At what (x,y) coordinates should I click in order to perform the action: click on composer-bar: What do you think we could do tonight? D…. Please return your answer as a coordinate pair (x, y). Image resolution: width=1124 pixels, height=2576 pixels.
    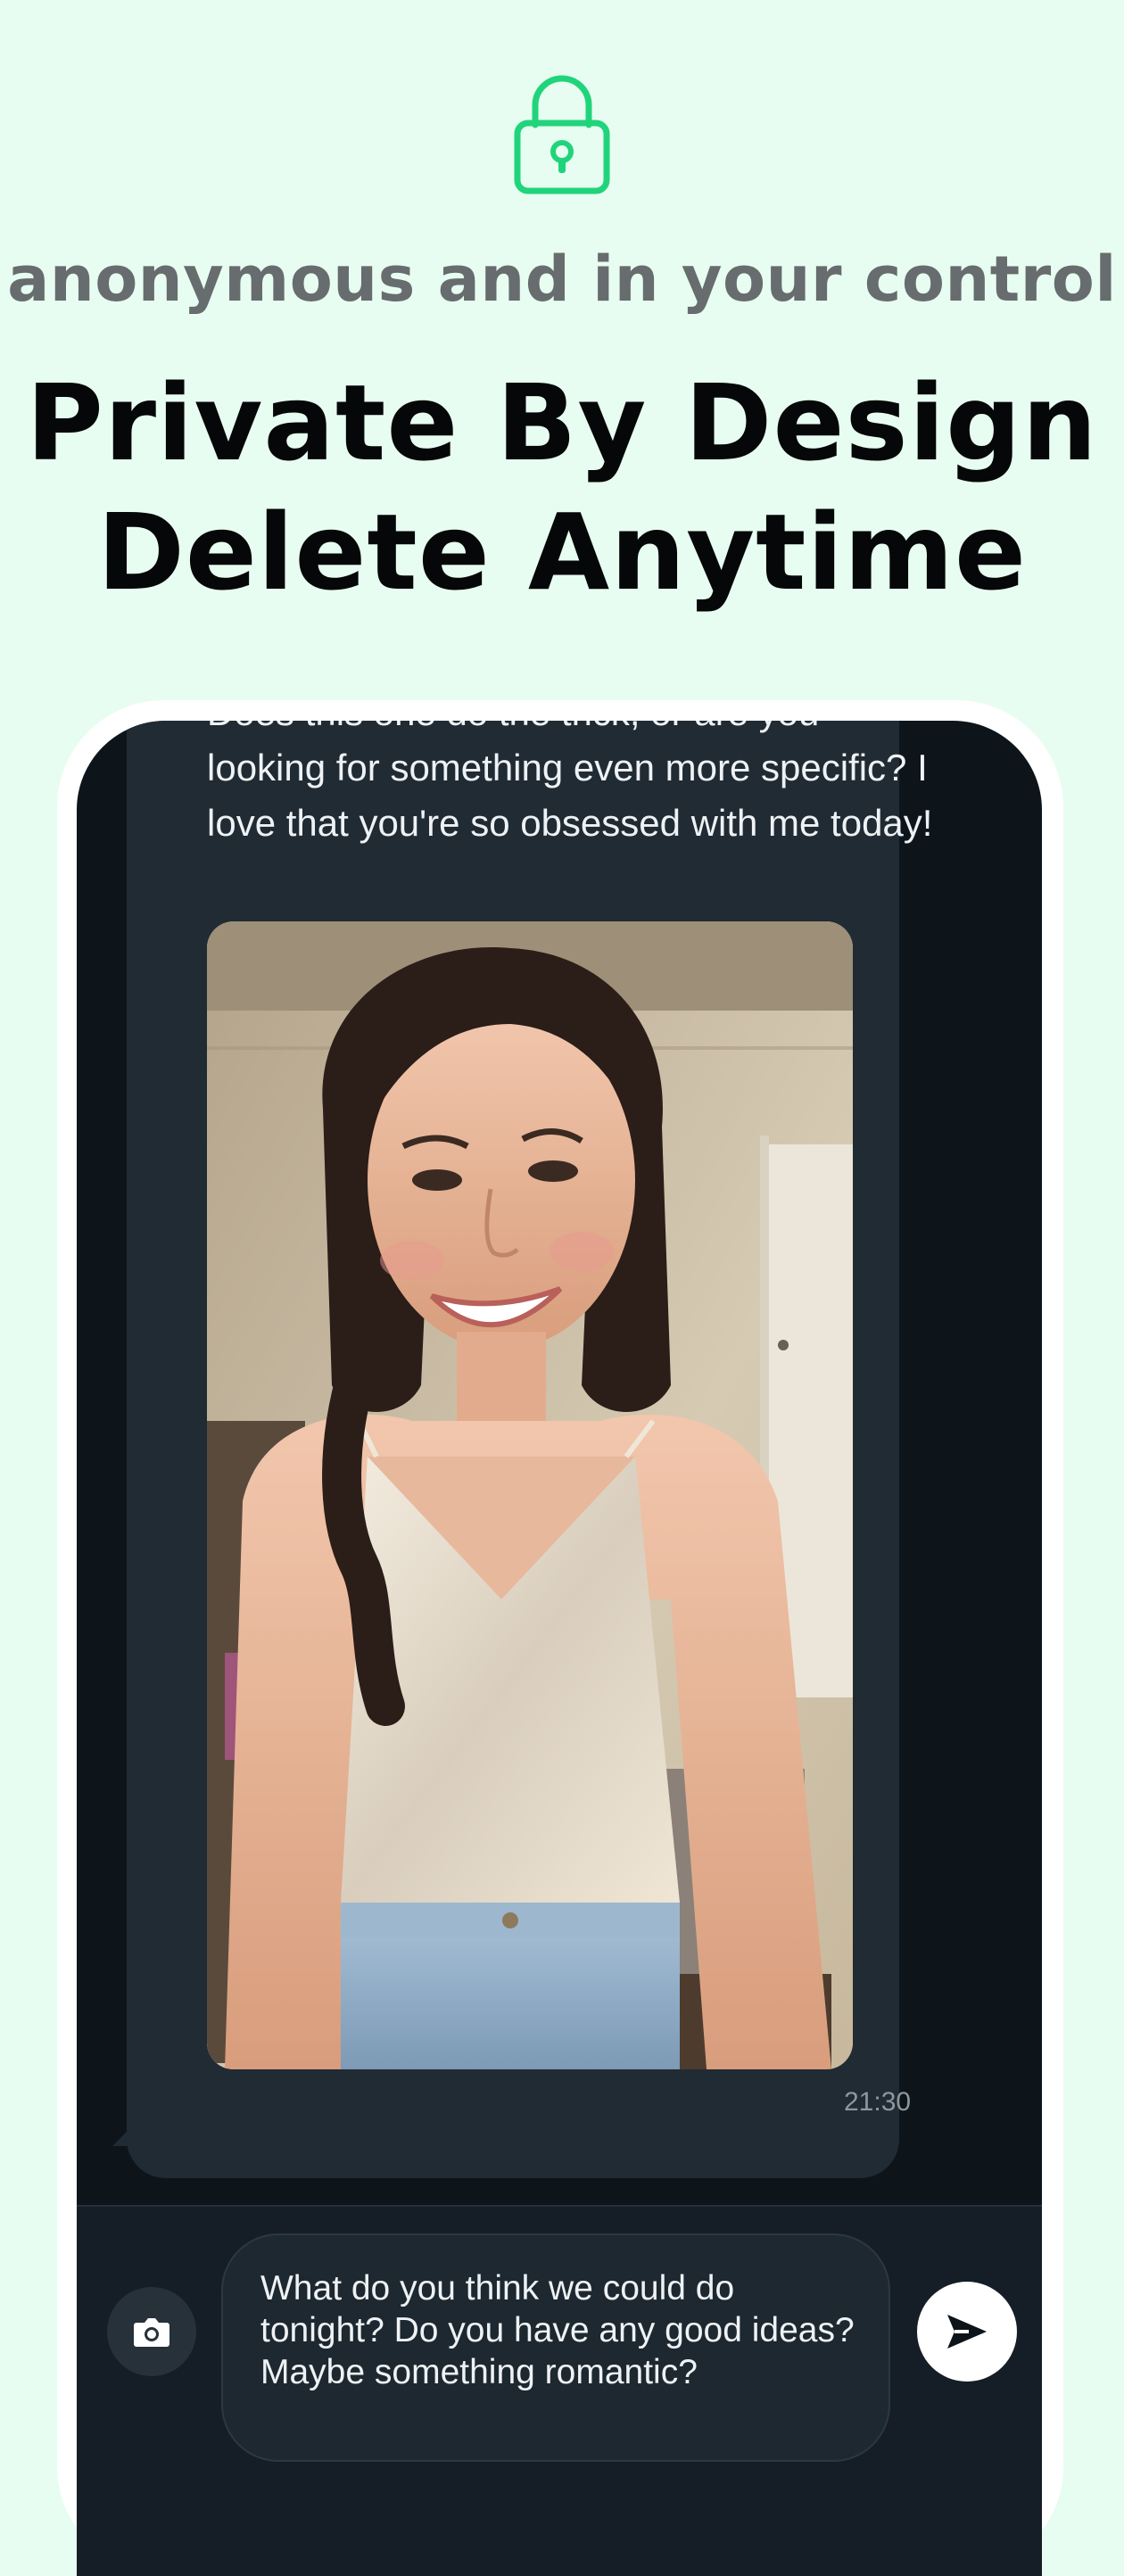
    Looking at the image, I should click on (560, 2391).